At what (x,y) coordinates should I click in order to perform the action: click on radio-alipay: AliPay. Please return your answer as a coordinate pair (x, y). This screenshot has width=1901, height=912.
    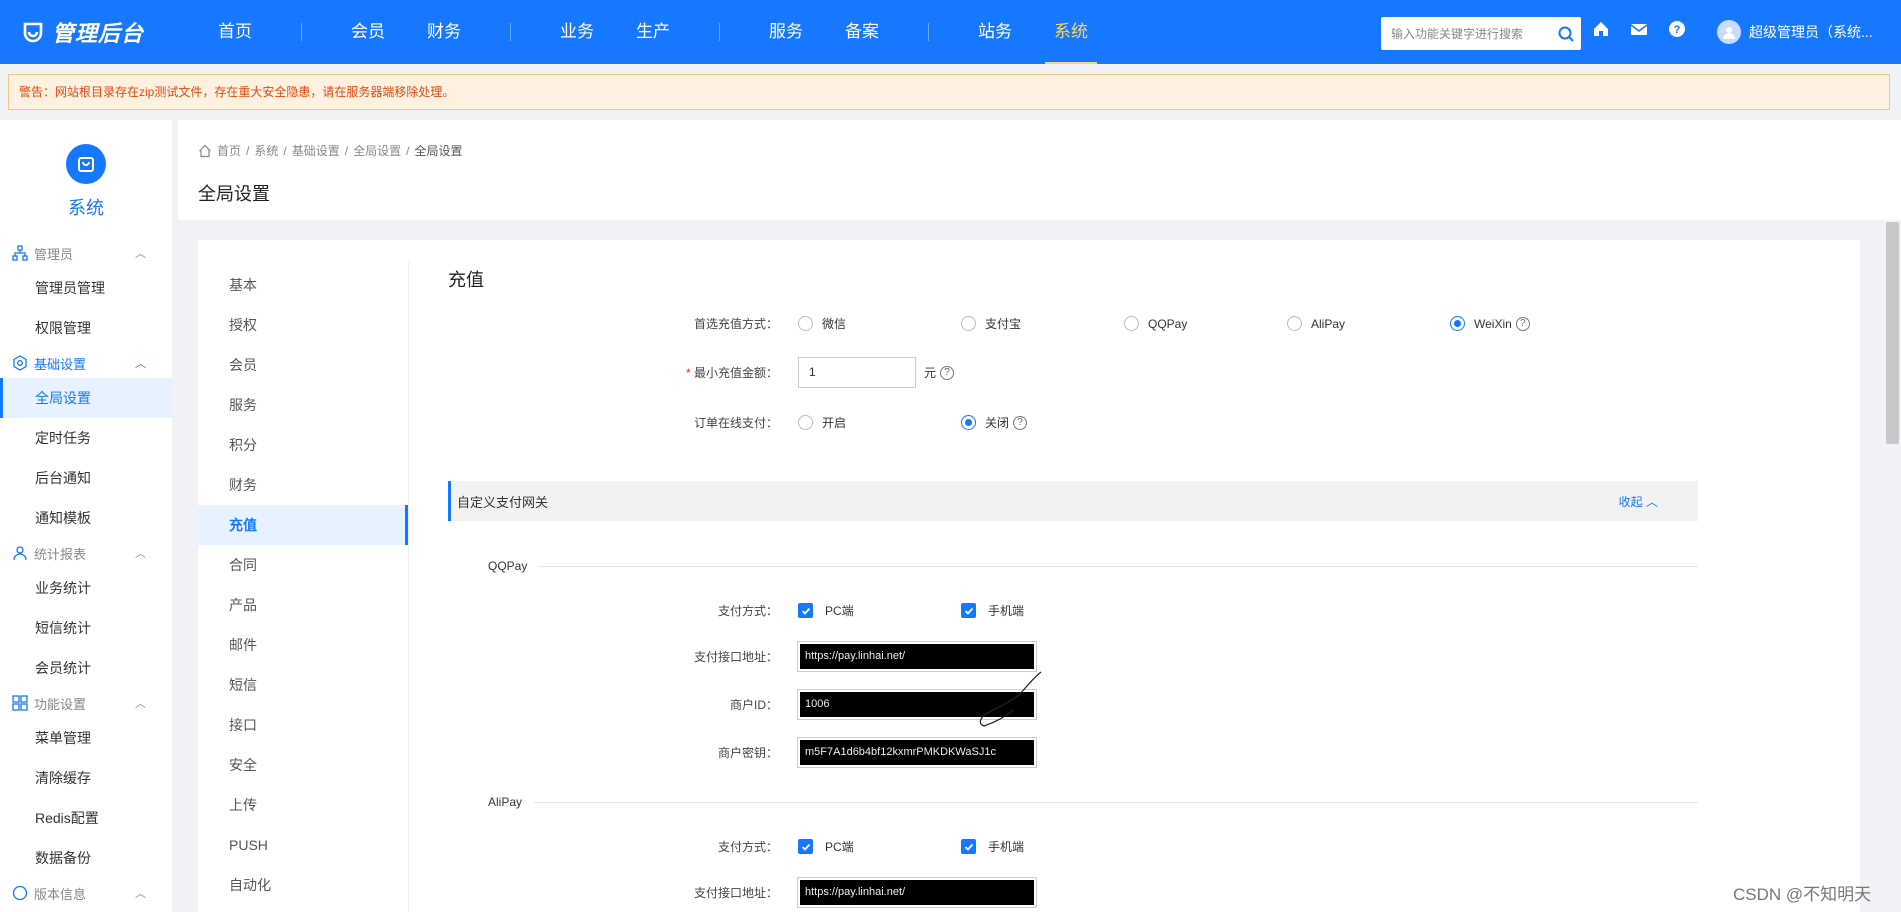
    Looking at the image, I should click on (1368, 323).